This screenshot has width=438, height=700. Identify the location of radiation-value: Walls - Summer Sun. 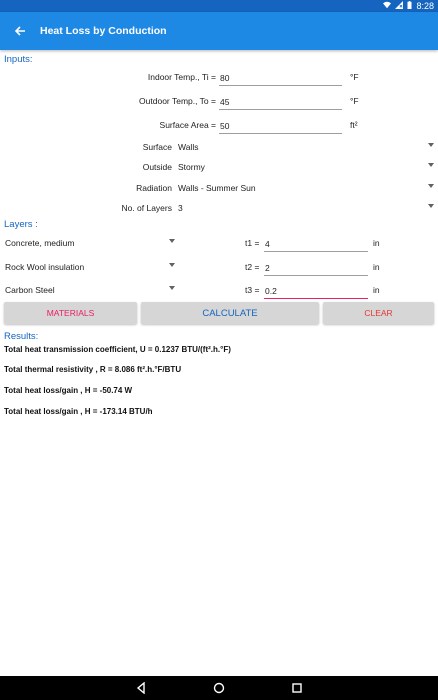
(217, 188).